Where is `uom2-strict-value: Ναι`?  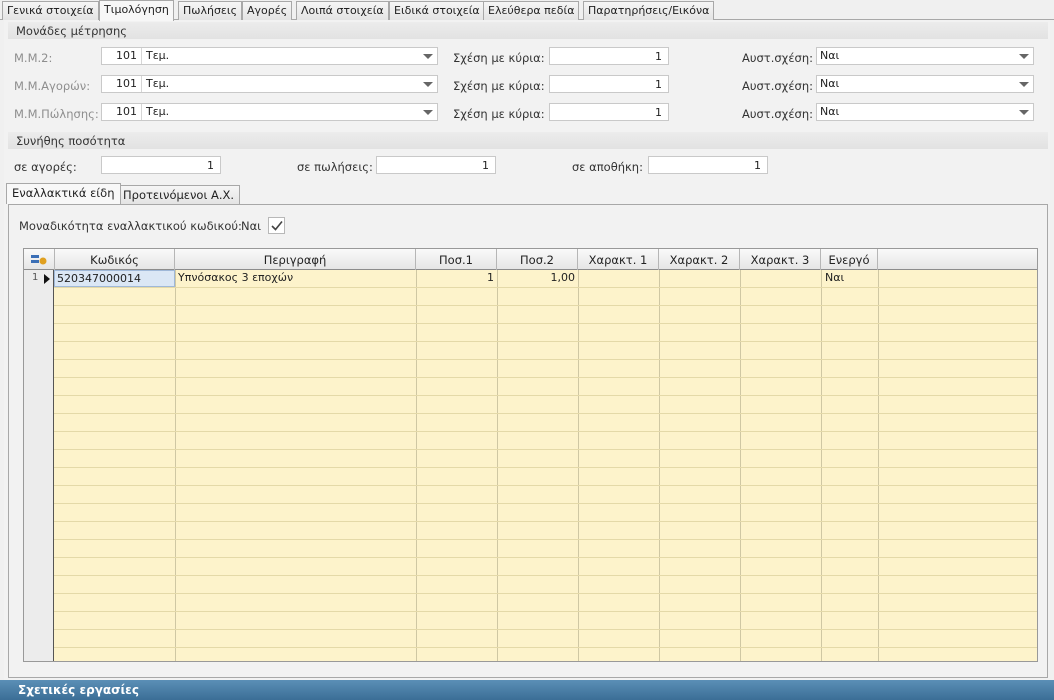 uom2-strict-value: Ναι is located at coordinates (830, 55).